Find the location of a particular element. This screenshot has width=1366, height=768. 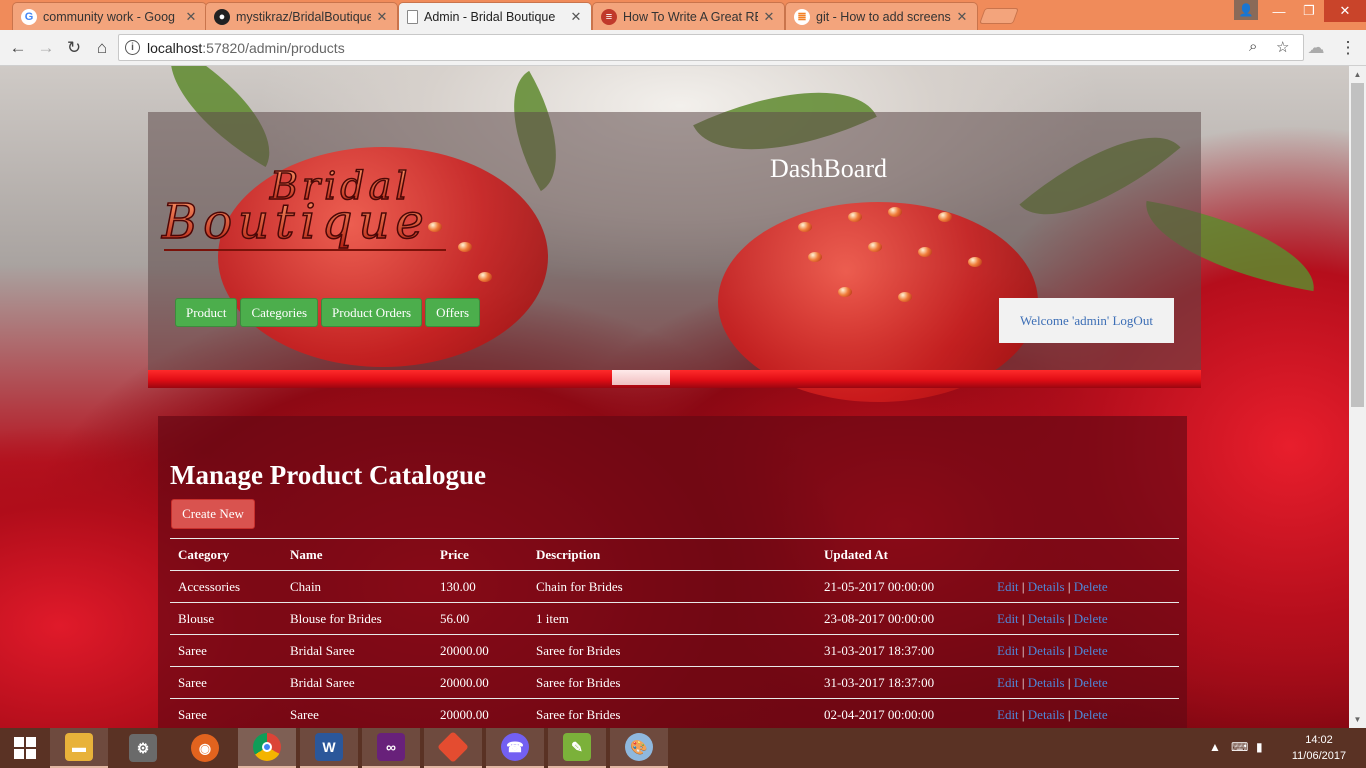

cell-updated: 02-04-2017 00:00:00 is located at coordinates (902, 713).